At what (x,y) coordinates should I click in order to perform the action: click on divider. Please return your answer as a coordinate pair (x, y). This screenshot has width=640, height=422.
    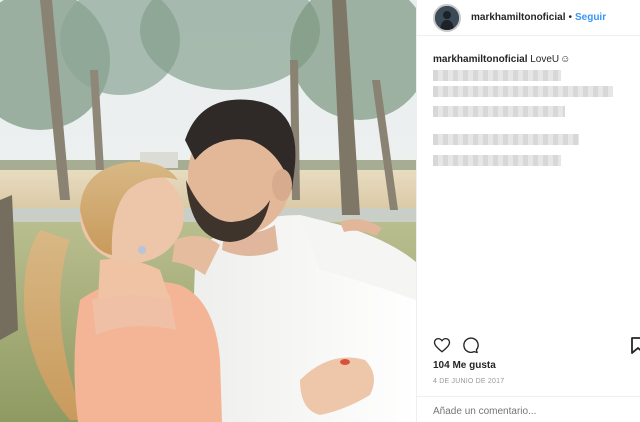
    Looking at the image, I should click on (528, 396).